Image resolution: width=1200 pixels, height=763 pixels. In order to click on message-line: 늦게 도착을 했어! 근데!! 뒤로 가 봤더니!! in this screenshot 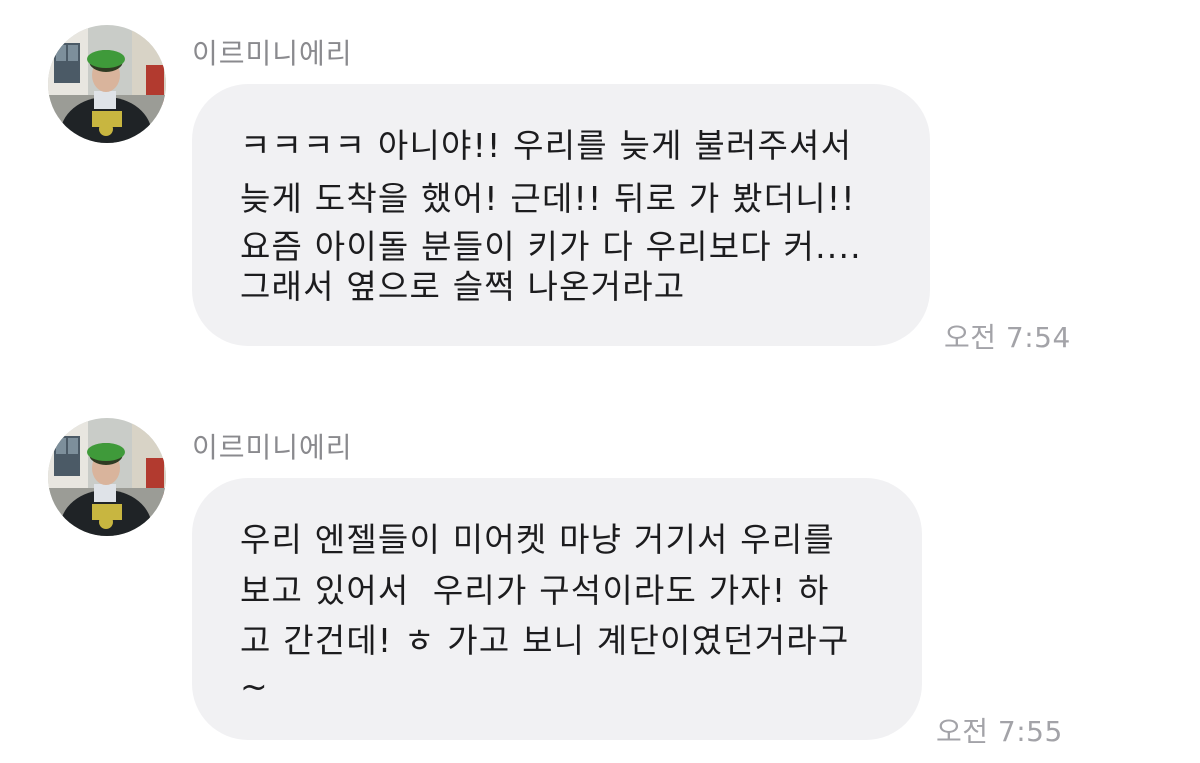, I will do `click(548, 198)`.